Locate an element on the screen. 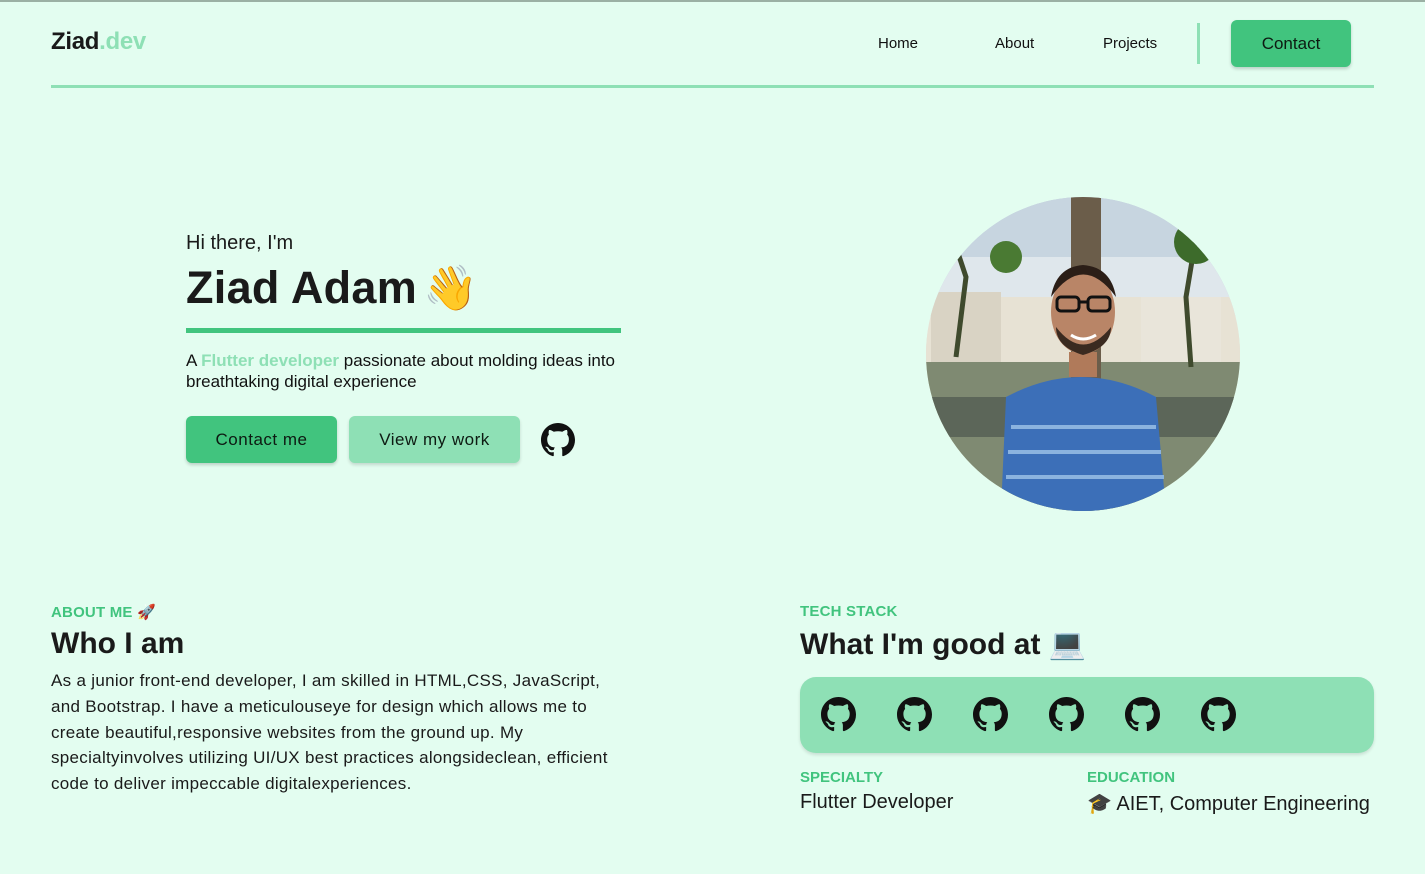 This screenshot has height=874, width=1425. profile-illustration is located at coordinates (1083, 354).